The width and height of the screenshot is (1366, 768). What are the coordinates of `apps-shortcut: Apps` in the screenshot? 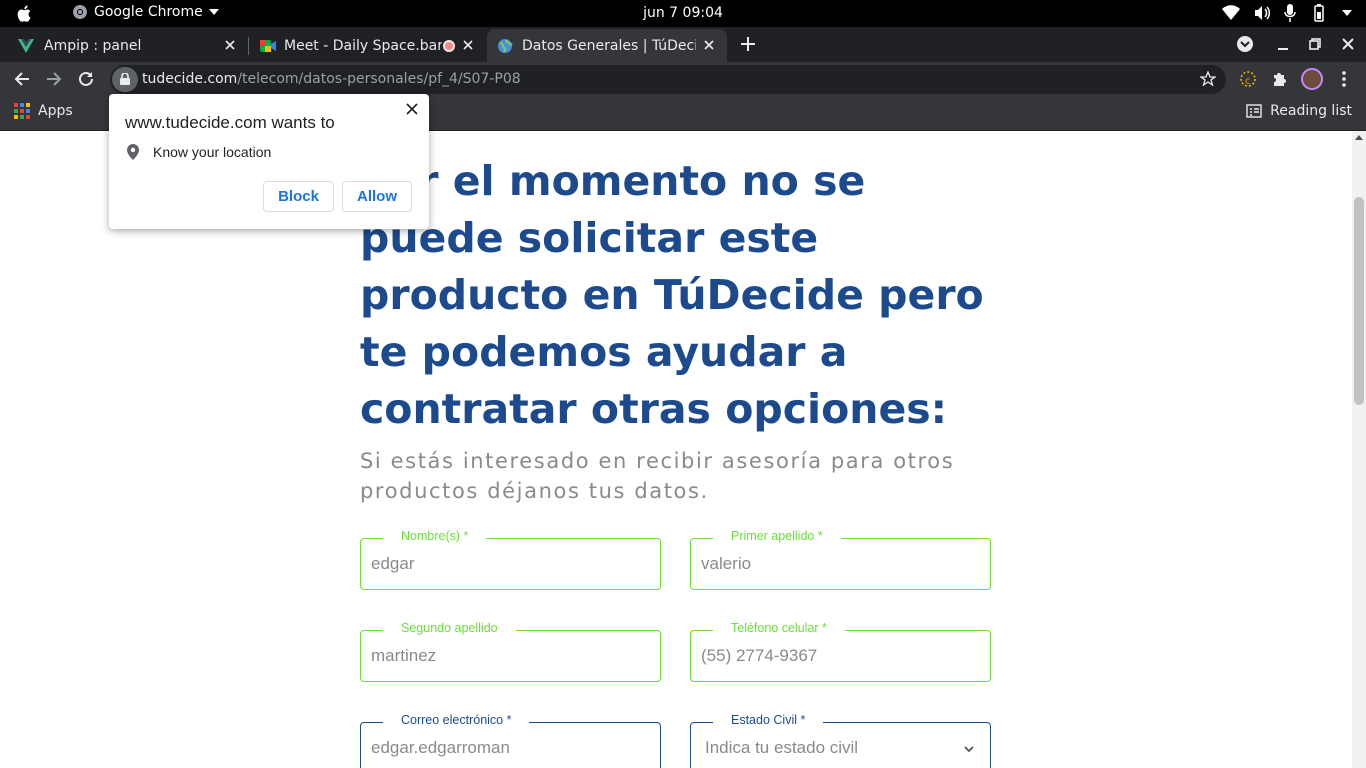 It's located at (43, 111).